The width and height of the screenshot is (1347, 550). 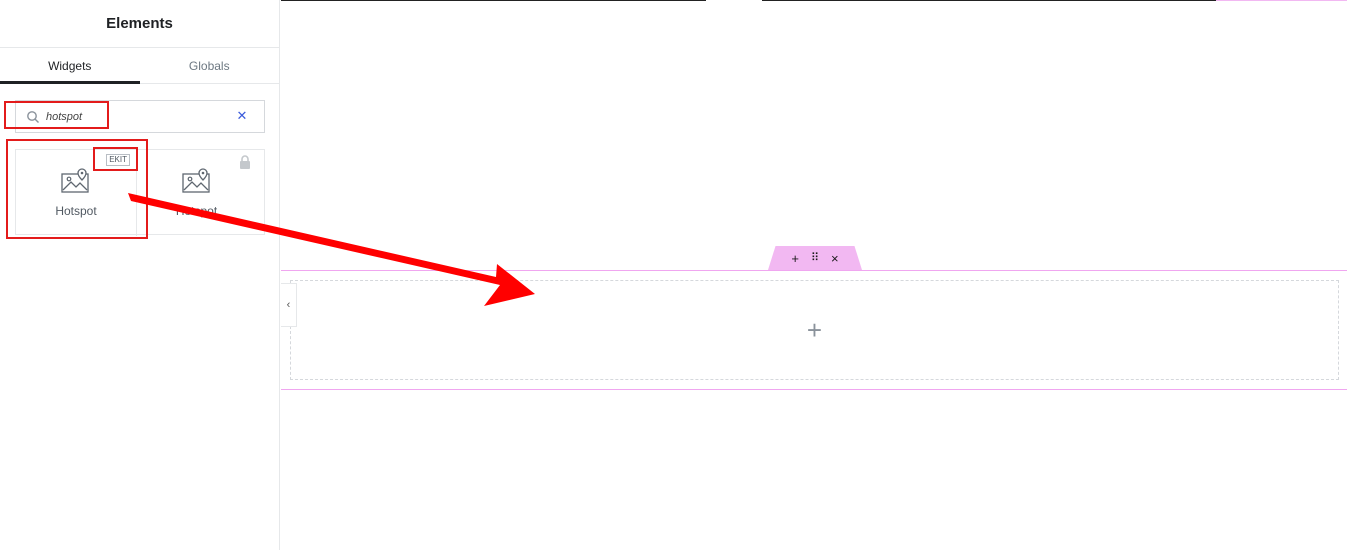 I want to click on empty-column-dropzone: +, so click(x=814, y=330).